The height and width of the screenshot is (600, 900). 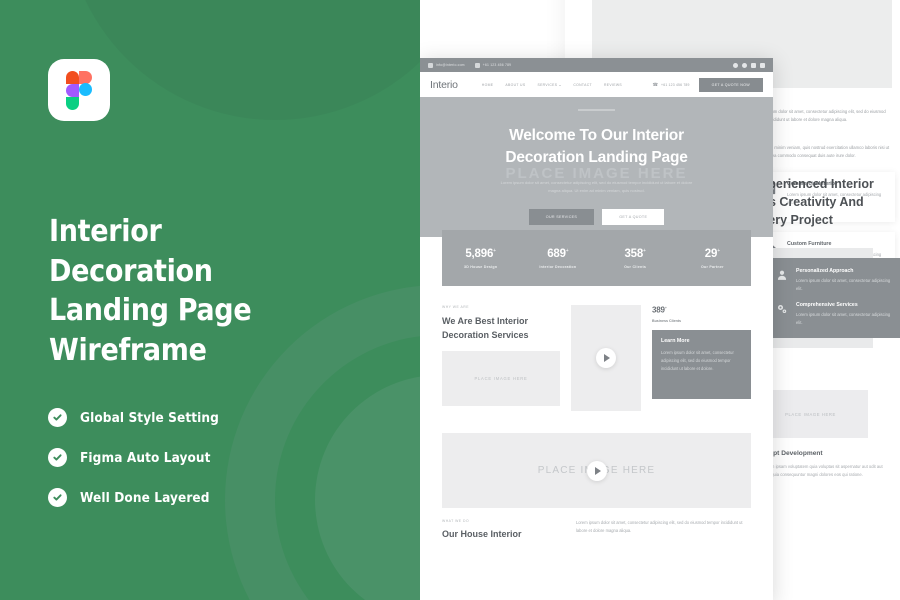 What do you see at coordinates (655, 84) in the screenshot?
I see `phone-icon: ☎` at bounding box center [655, 84].